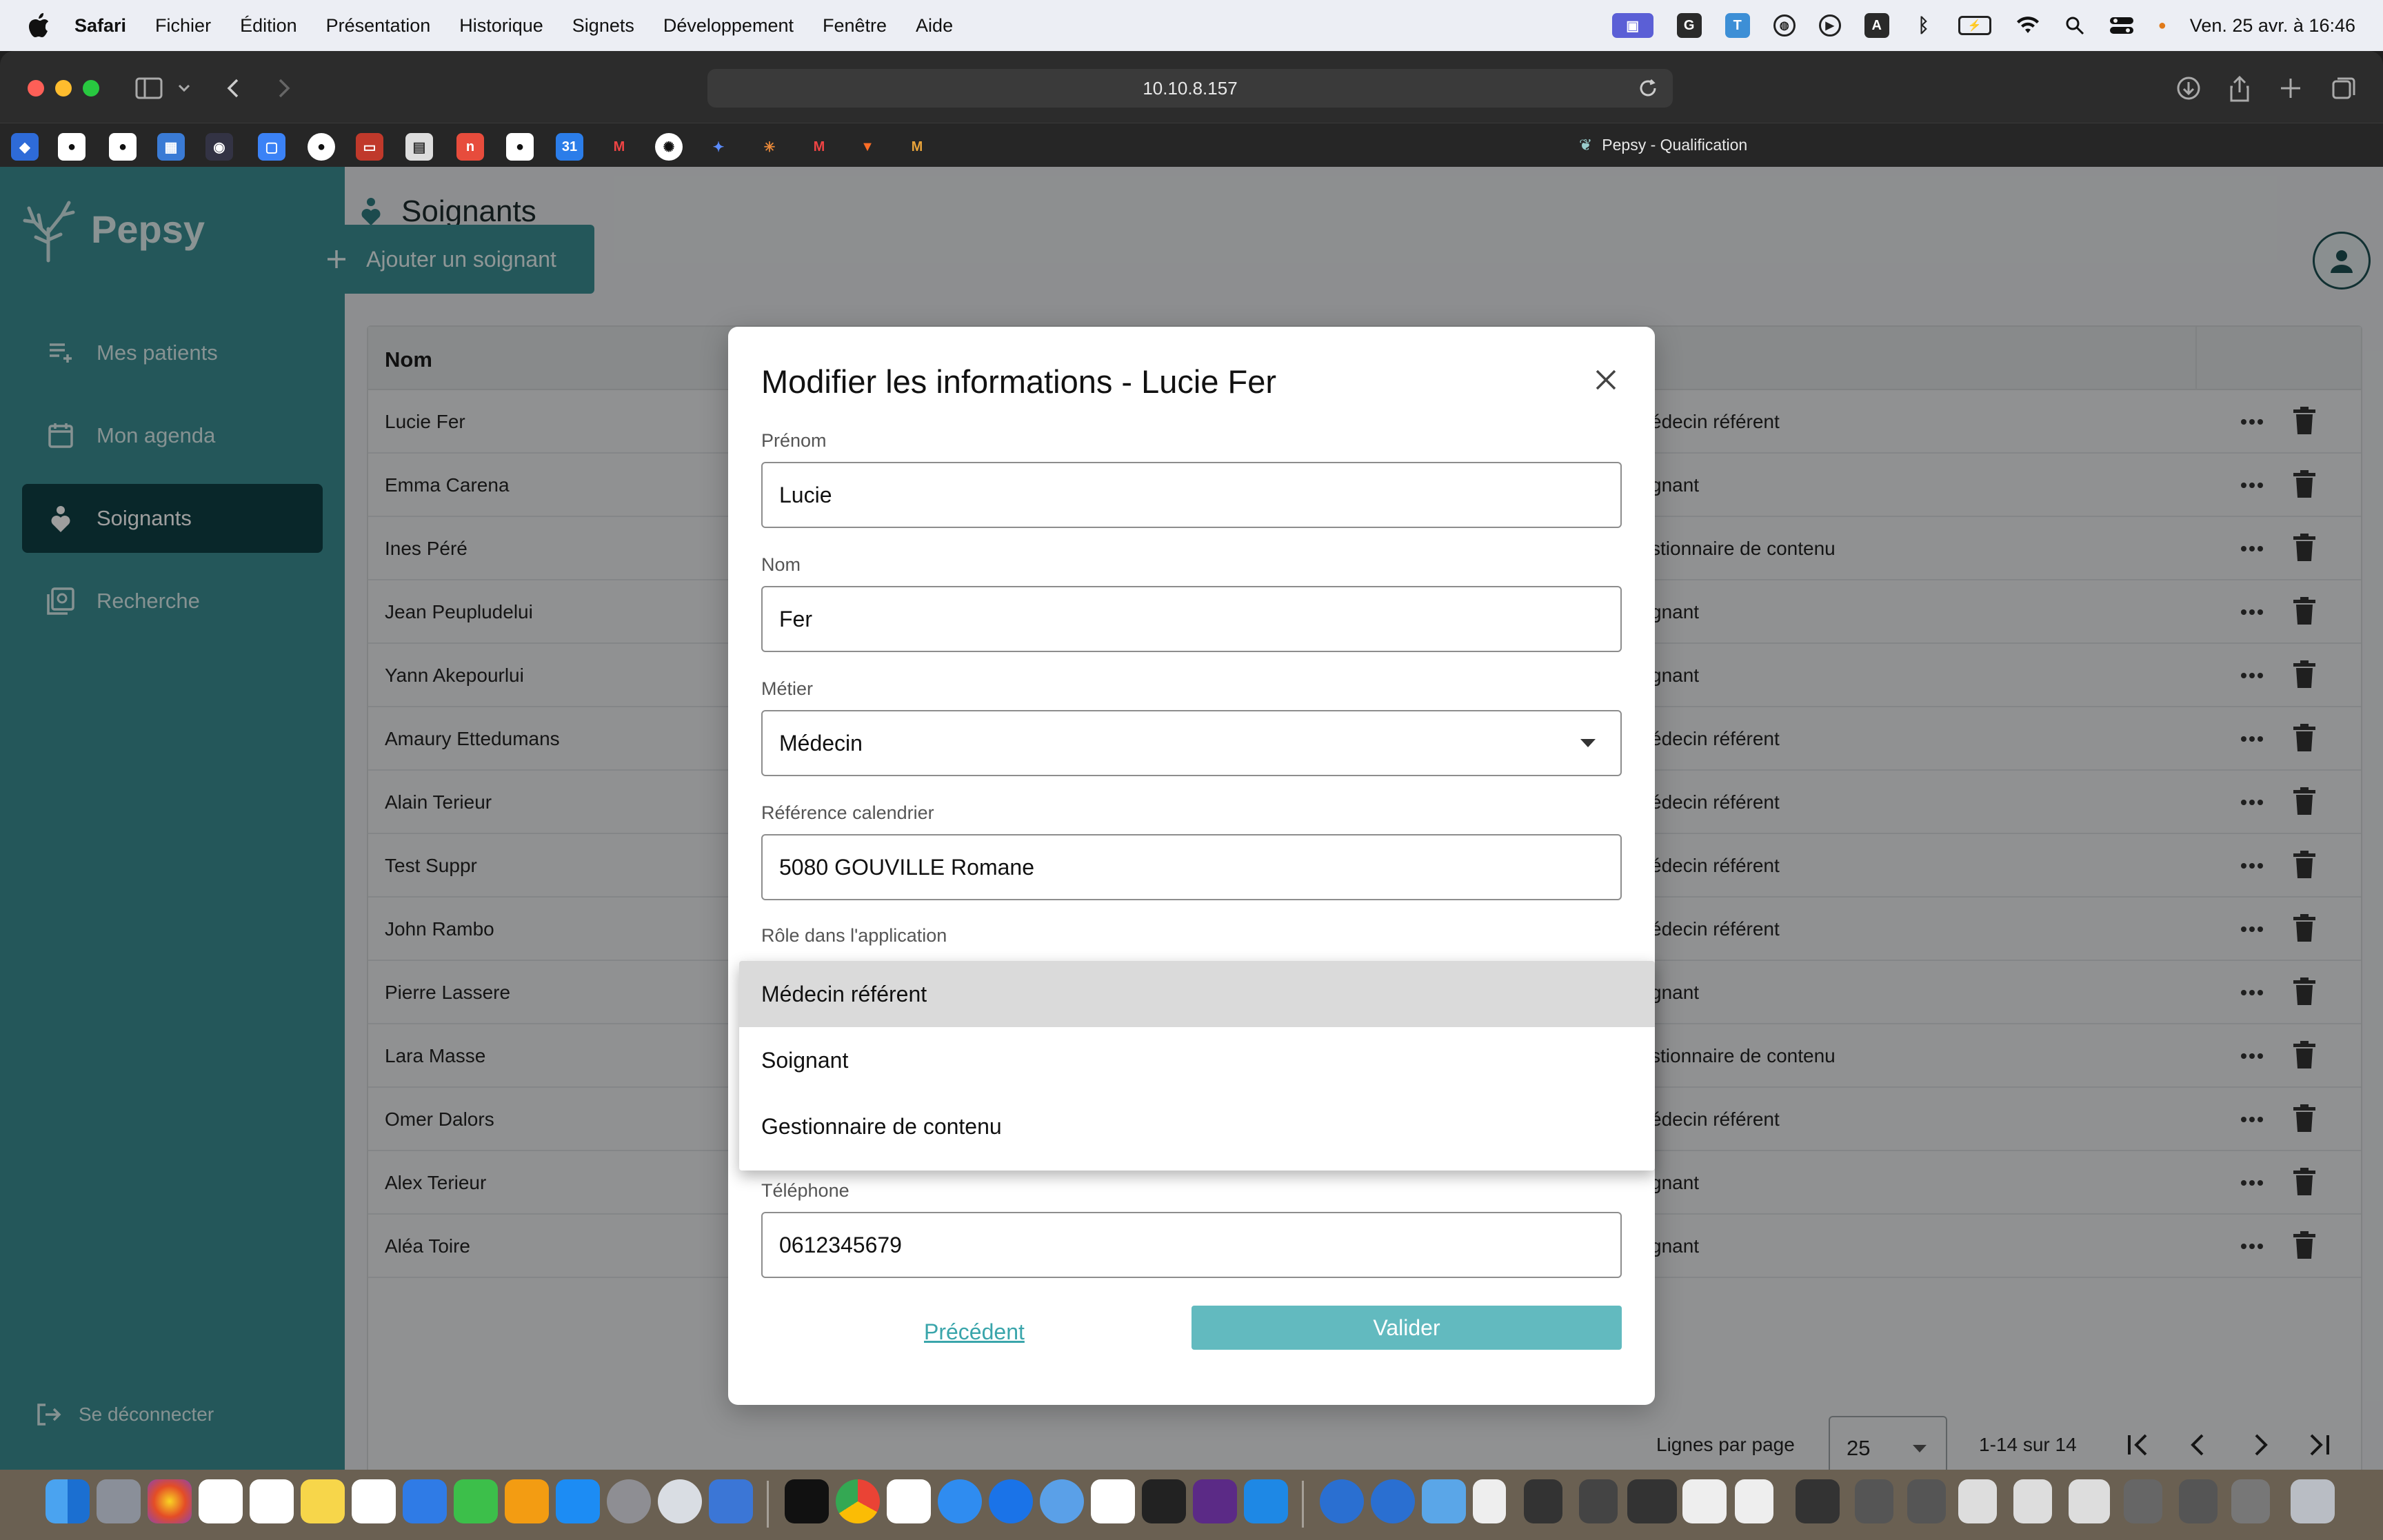 The width and height of the screenshot is (2383, 1540). Describe the element at coordinates (731, 1501) in the screenshot. I see `xcode-icon` at that location.